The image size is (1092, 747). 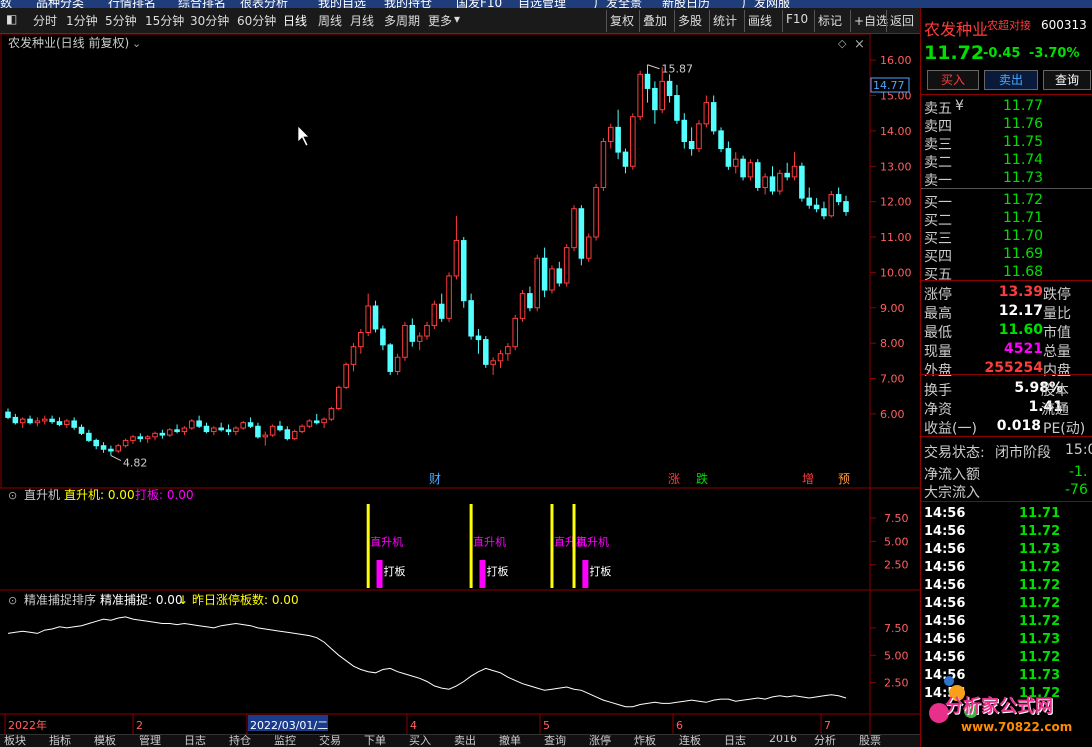 I want to click on ask-row: 卖四 11.76, so click(x=1006, y=125).